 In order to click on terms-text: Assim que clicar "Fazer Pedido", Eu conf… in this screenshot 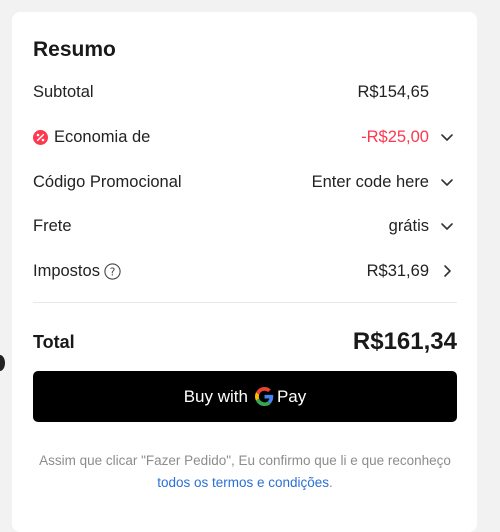, I will do `click(245, 460)`.